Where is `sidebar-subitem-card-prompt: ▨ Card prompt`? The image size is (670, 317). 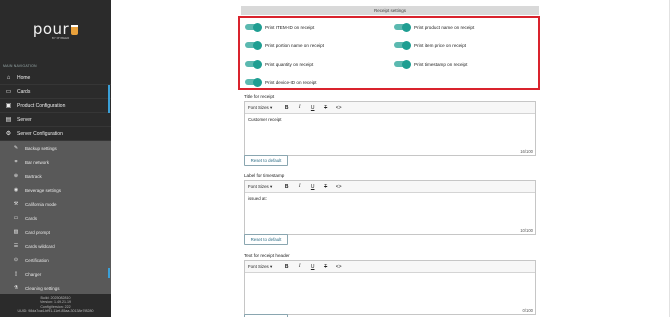 sidebar-subitem-card-prompt: ▨ Card prompt is located at coordinates (55, 232).